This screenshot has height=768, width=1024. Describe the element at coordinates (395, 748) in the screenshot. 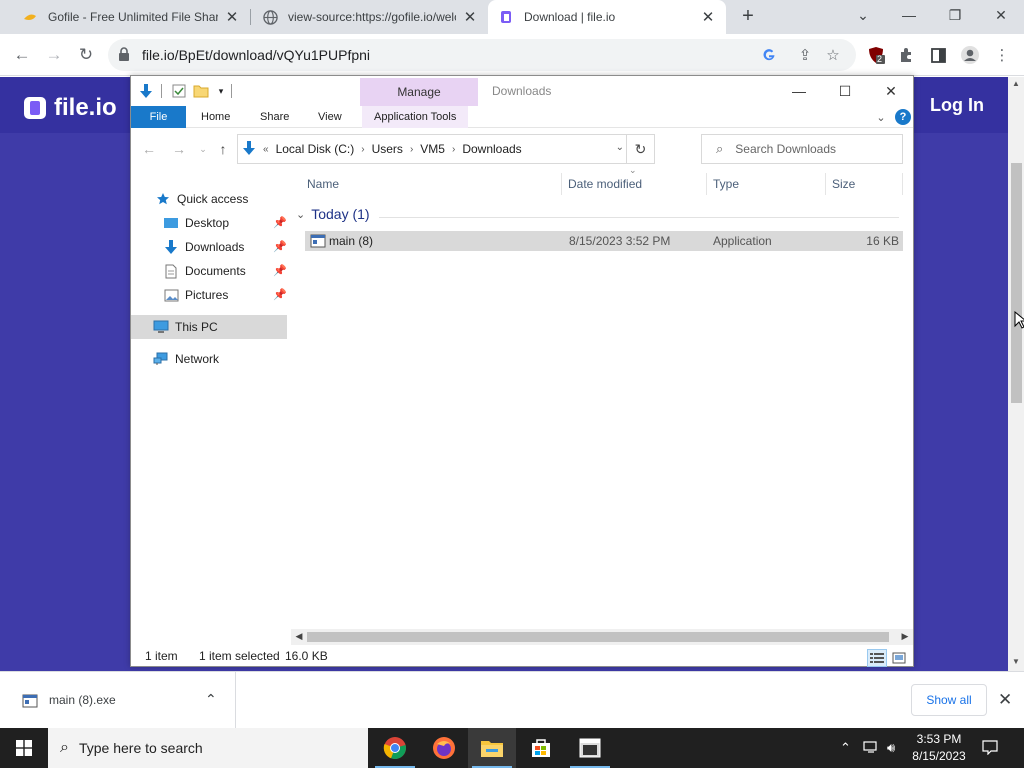

I see `taskbar-chrome` at that location.